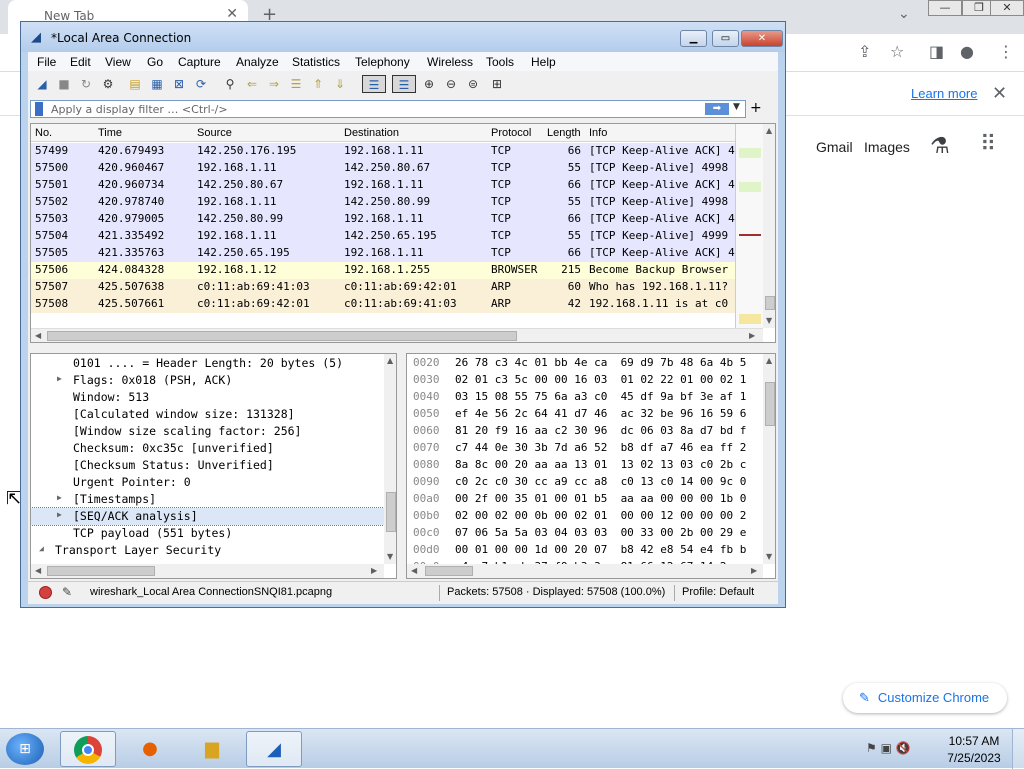  I want to click on infobar-close-icon: ✕, so click(999, 93).